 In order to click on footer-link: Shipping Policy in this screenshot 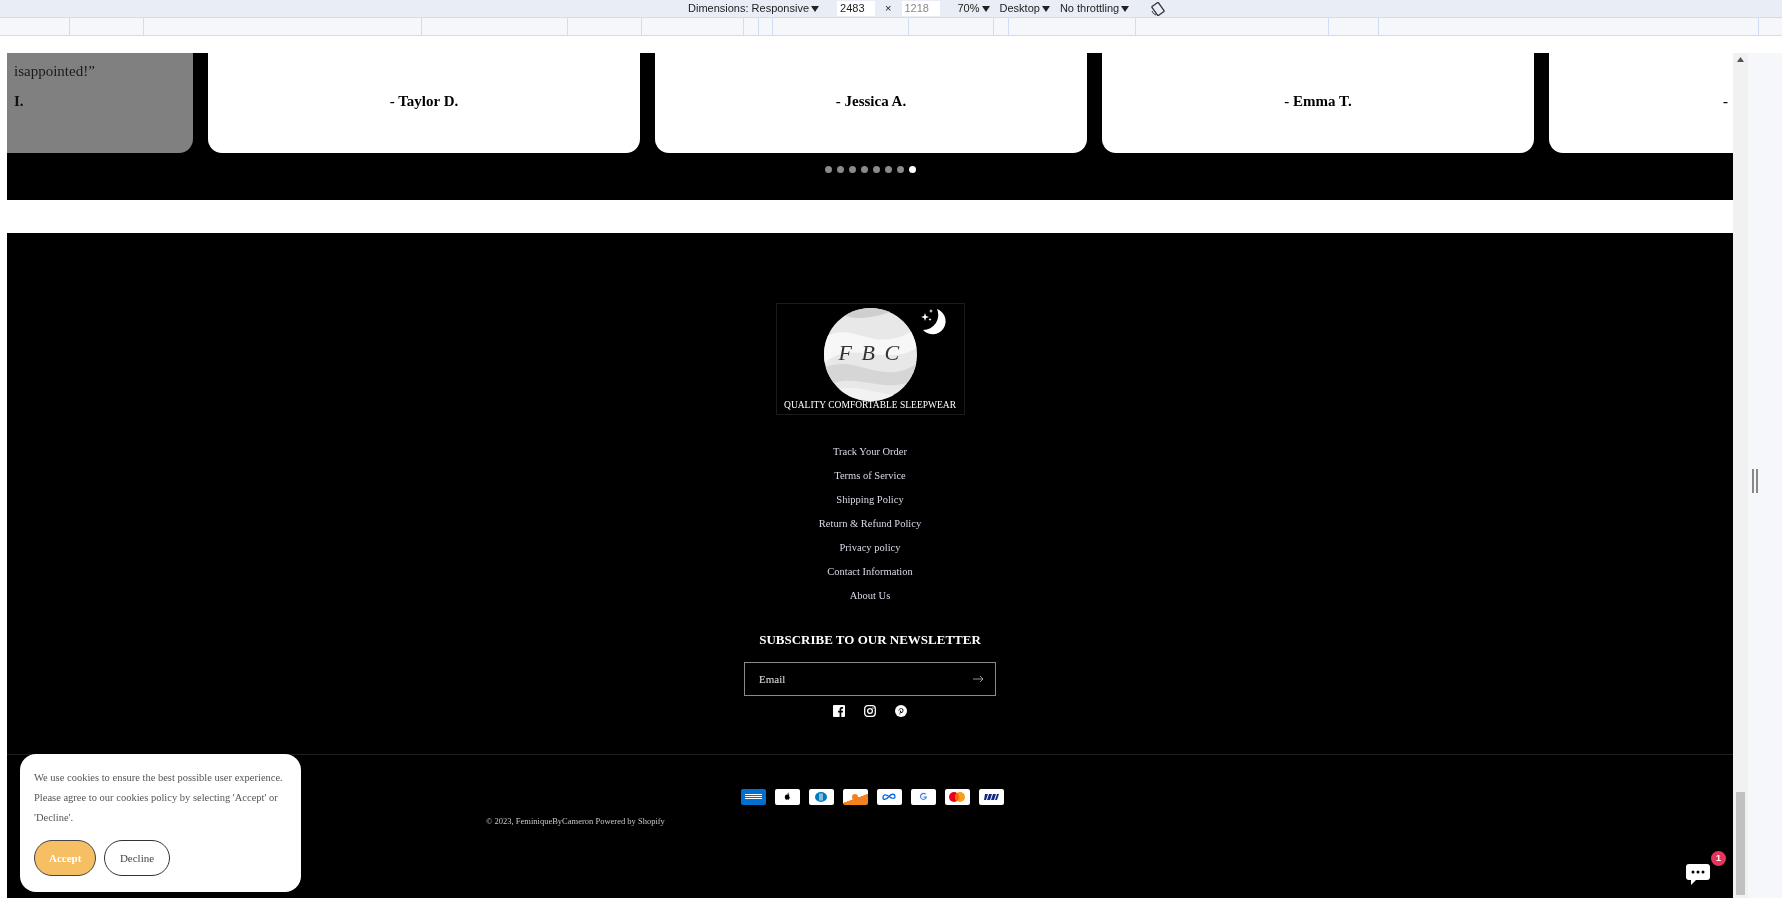, I will do `click(870, 499)`.